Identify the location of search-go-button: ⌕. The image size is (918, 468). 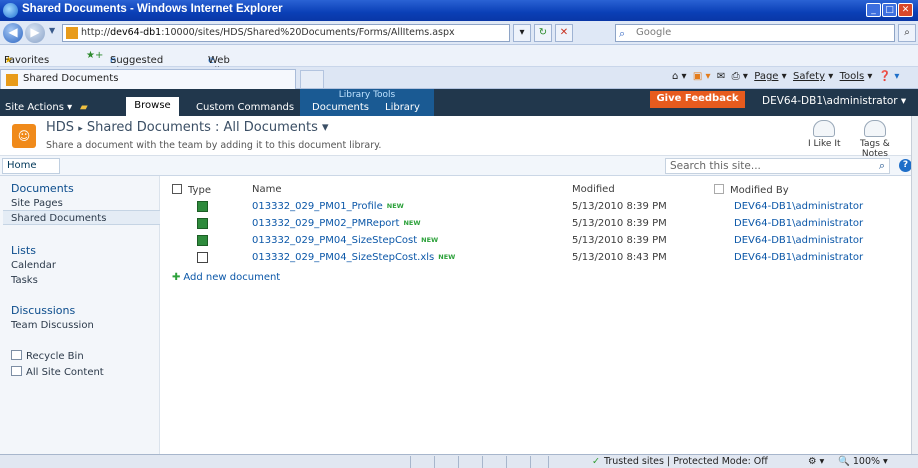
(907, 33).